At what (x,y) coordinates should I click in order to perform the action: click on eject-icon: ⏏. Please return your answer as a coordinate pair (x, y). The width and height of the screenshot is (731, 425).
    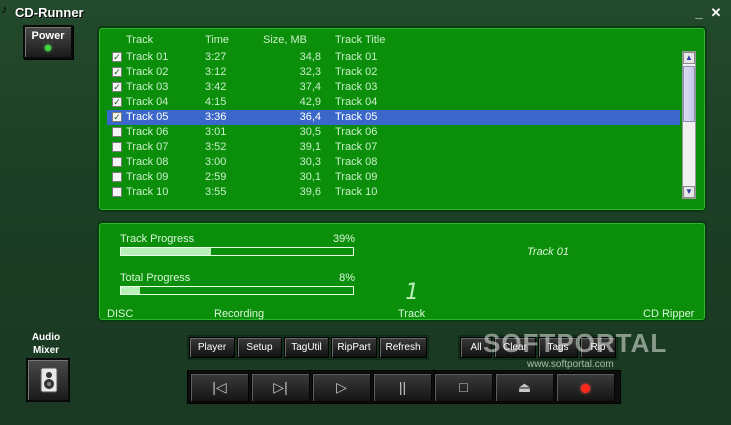
    Looking at the image, I should click on (524, 387).